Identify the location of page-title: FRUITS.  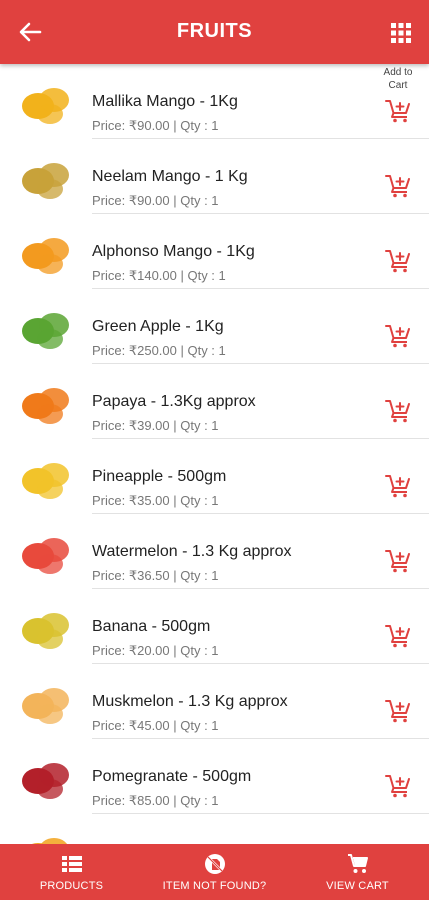
(214, 31).